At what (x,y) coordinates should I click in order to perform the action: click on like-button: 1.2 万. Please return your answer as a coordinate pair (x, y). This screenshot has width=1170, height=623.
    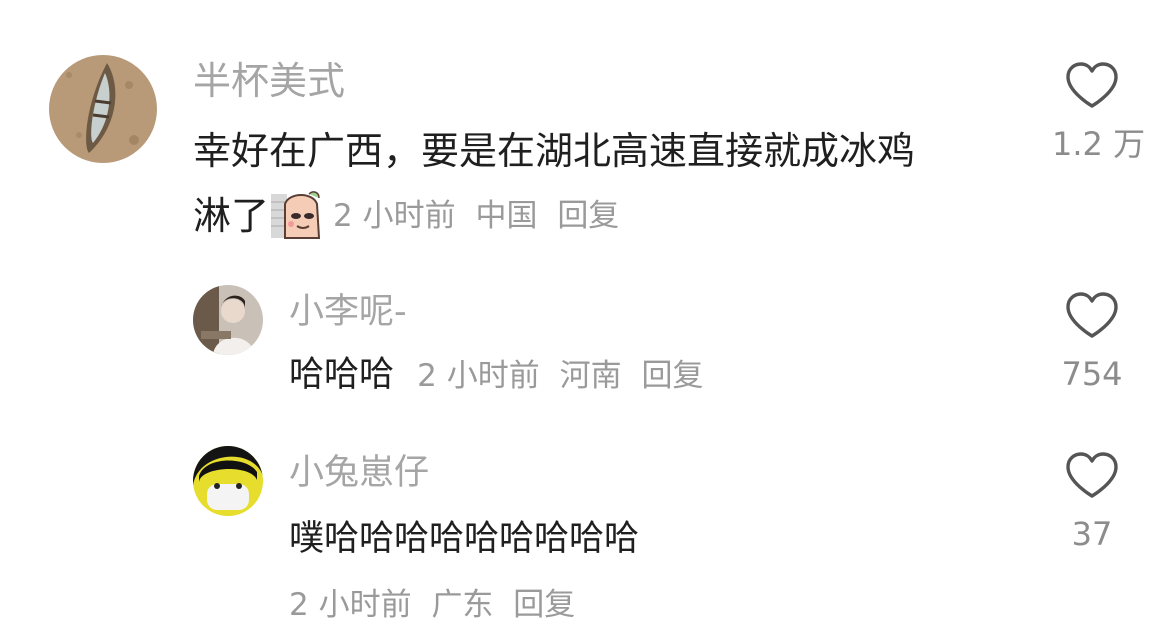
    Looking at the image, I should click on (1099, 112).